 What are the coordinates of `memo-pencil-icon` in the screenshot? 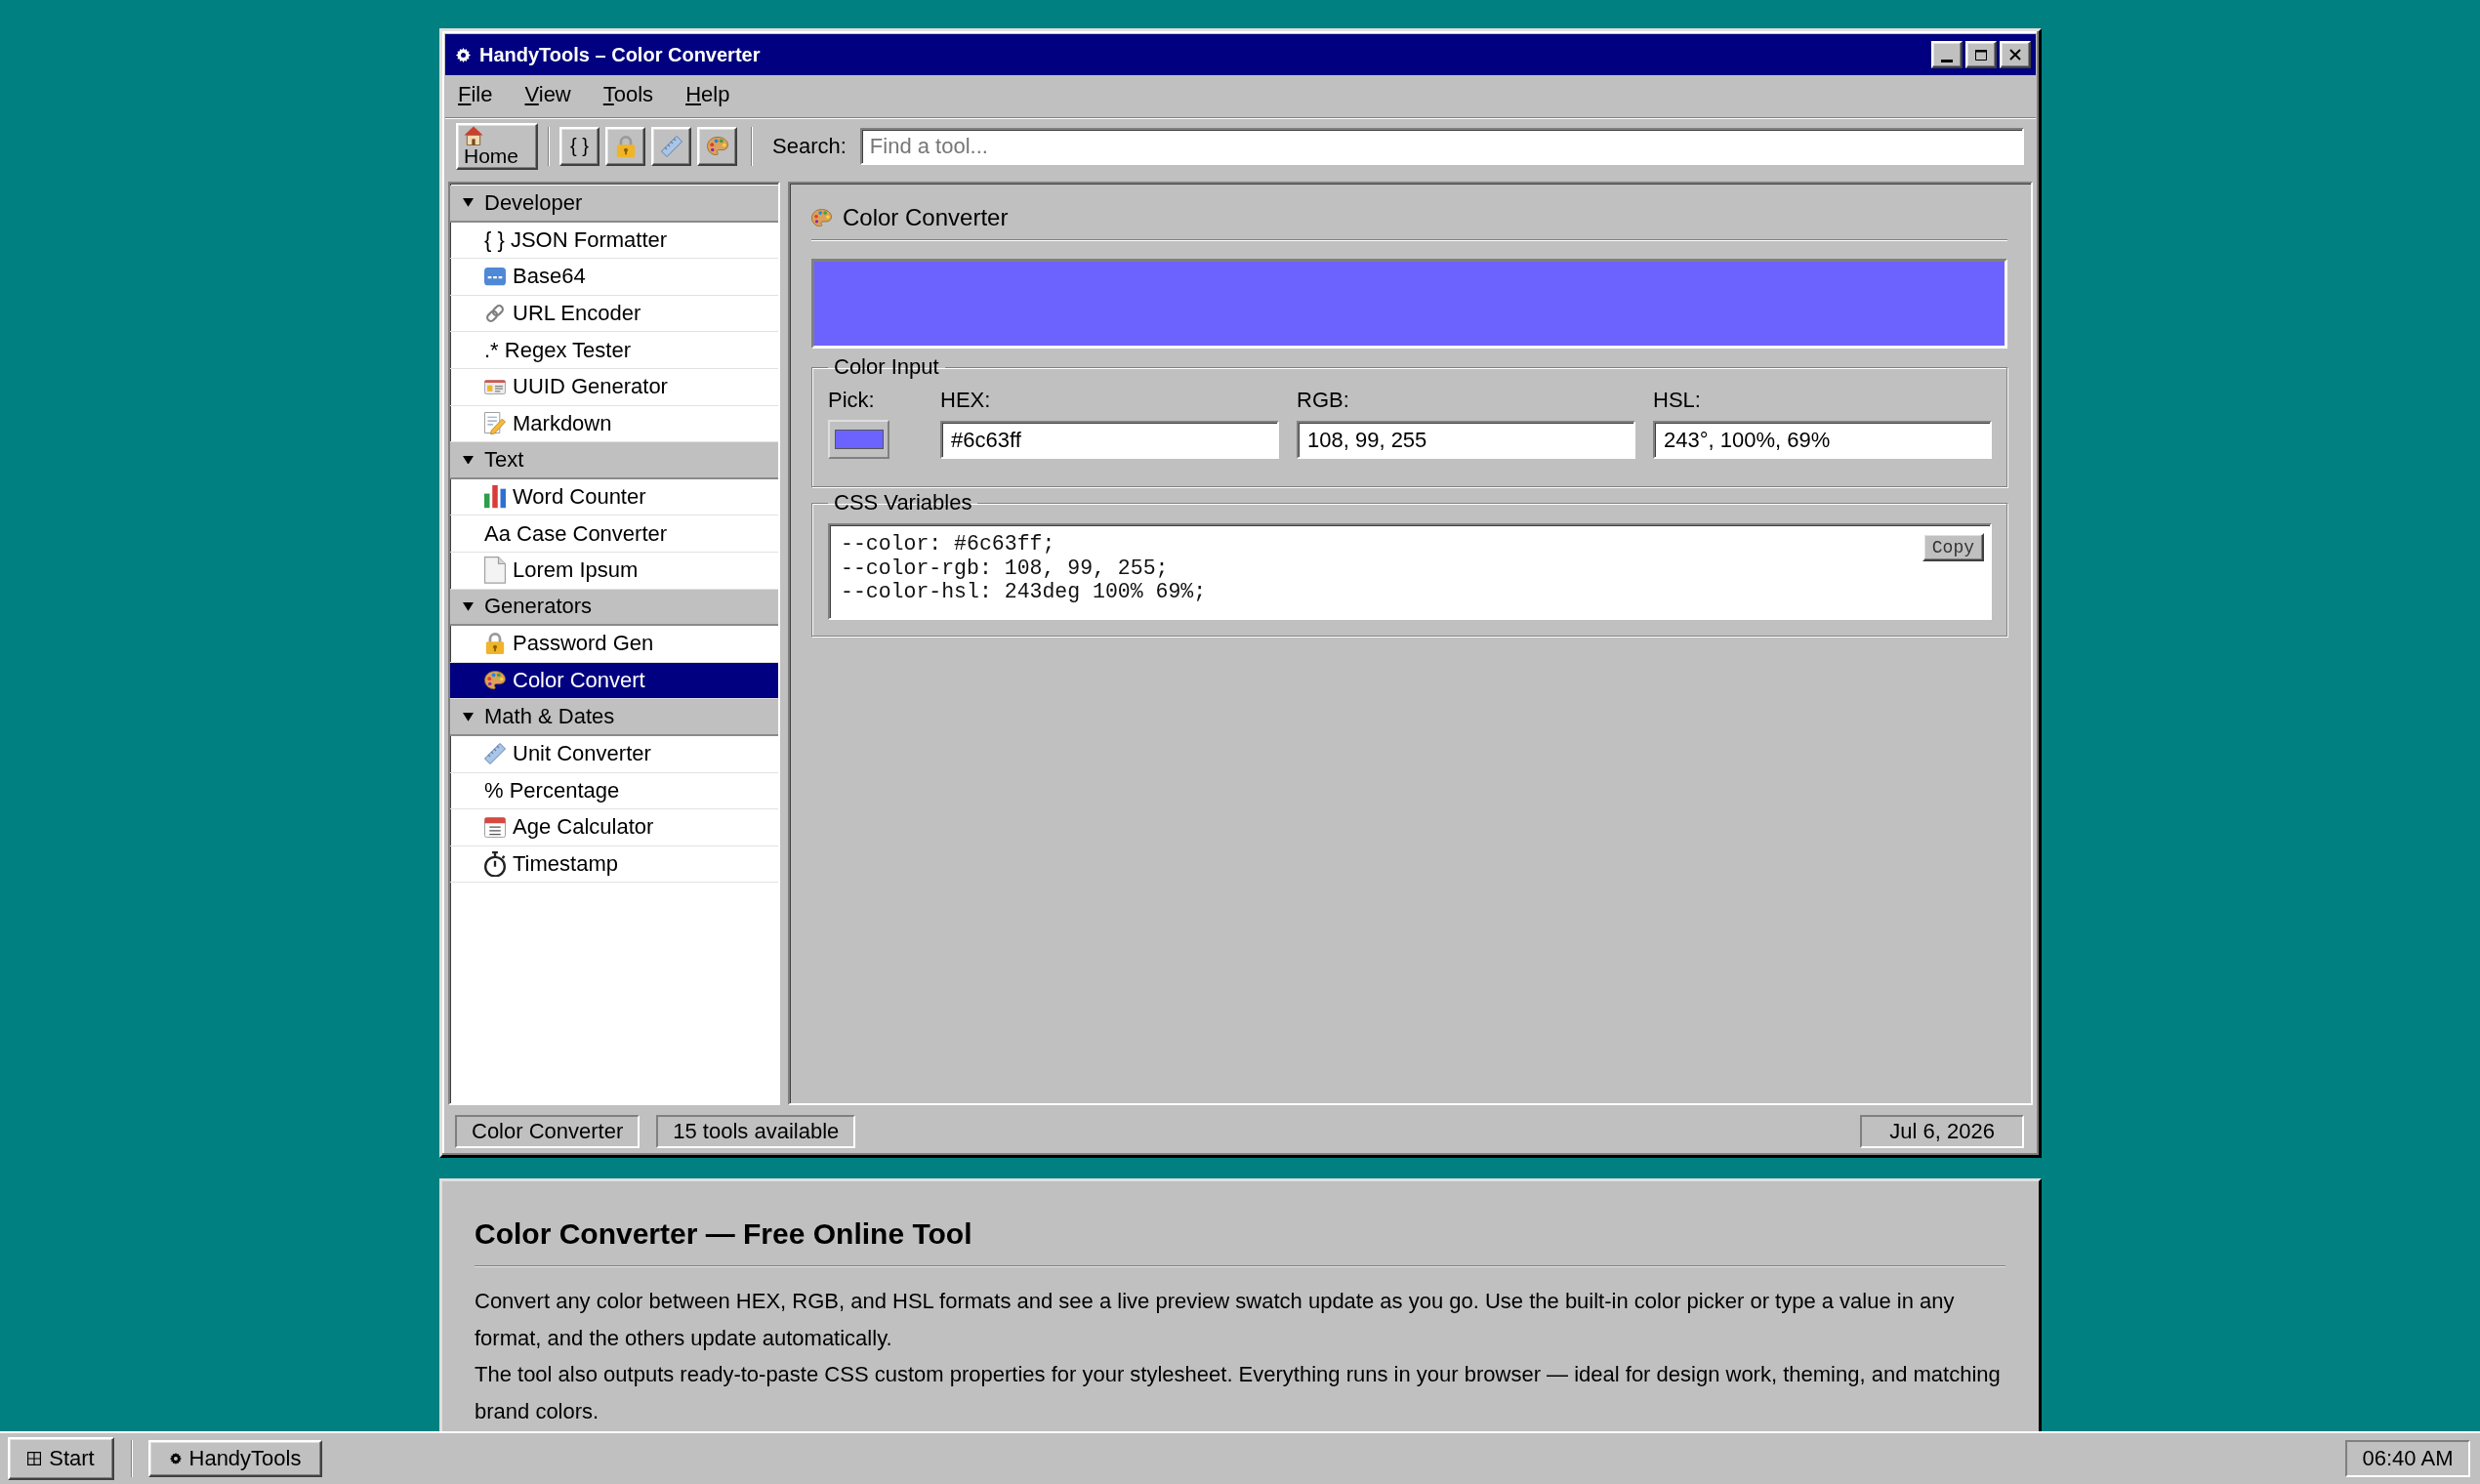 It's located at (495, 424).